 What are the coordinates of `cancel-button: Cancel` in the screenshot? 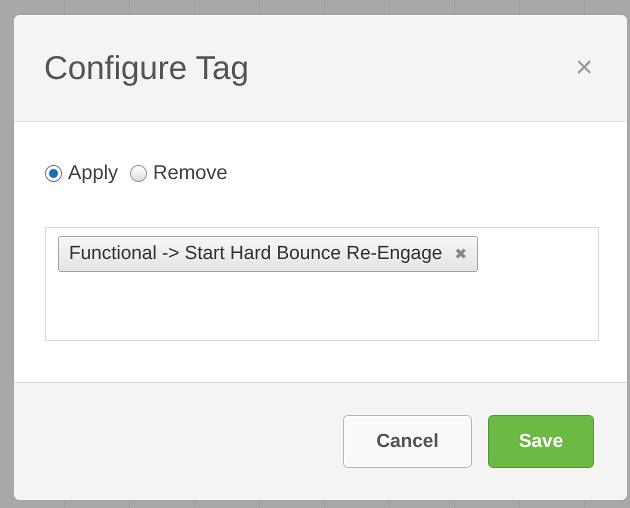 It's located at (407, 441).